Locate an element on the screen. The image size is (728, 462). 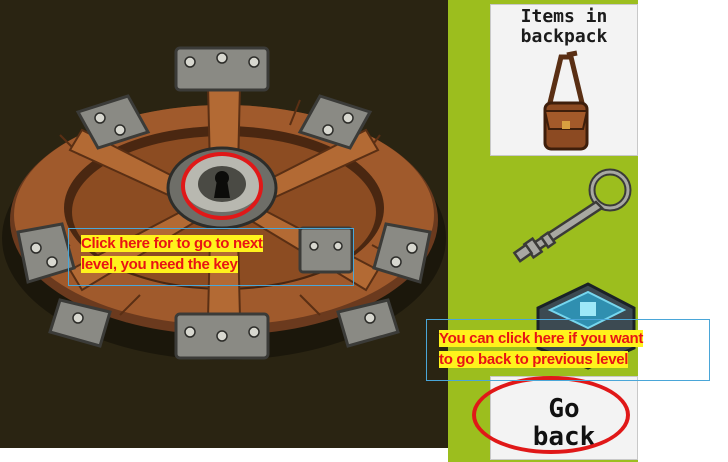
previous-level-annotation-line-1: You can click here if you want is located at coordinates (541, 338).